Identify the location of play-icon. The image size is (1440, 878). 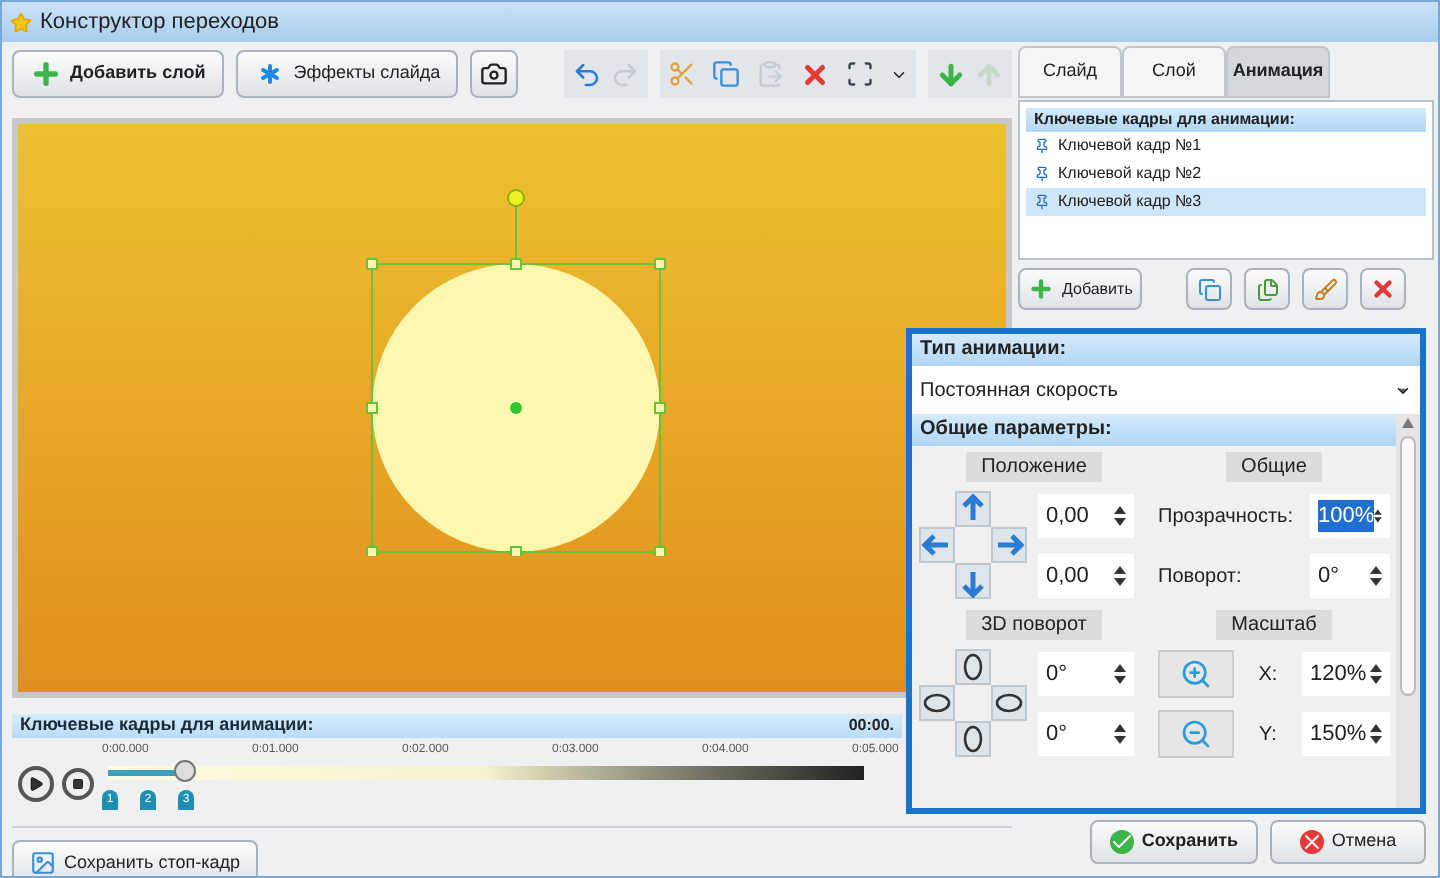
(36, 784).